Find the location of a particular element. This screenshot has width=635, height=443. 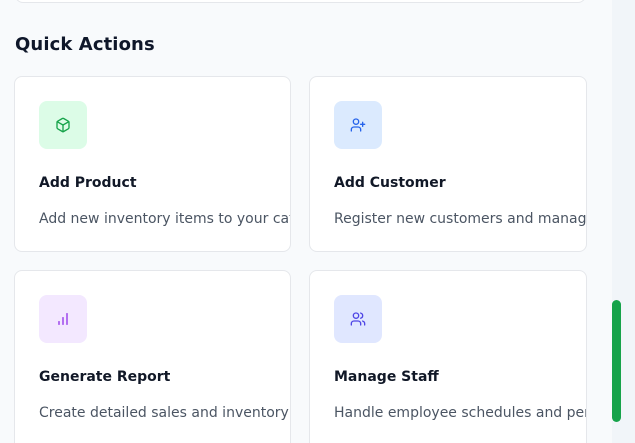

bar-chart-icon is located at coordinates (63, 319).